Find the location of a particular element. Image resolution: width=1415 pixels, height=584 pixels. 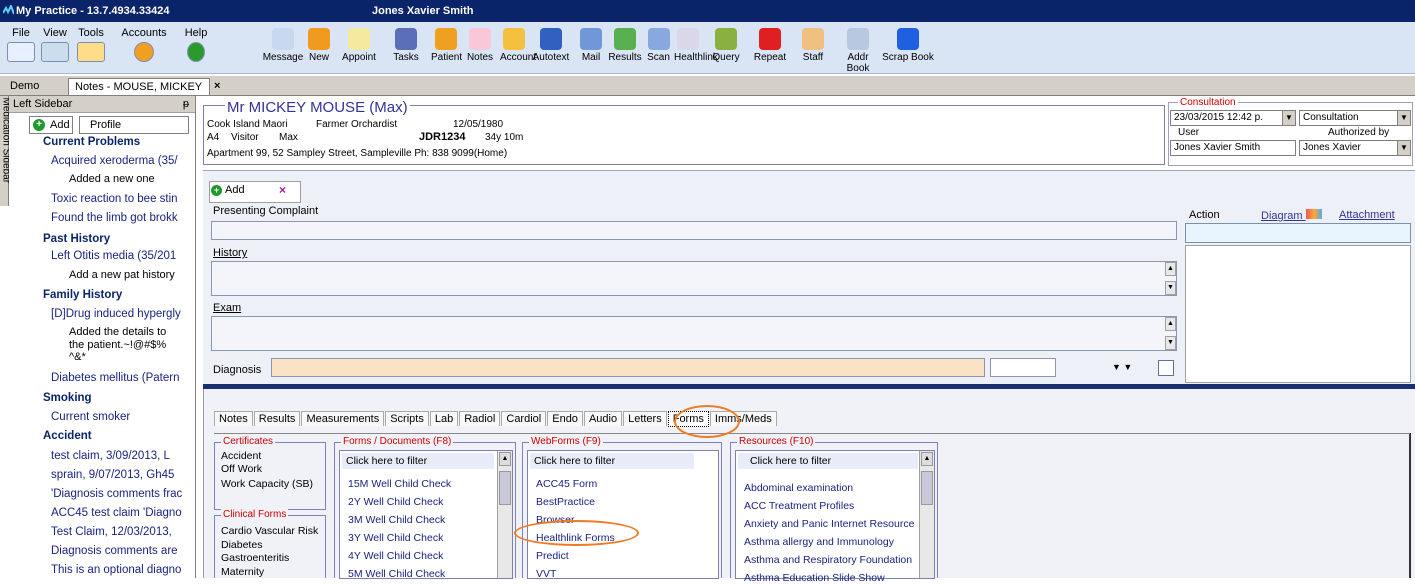

notes-tab-endo: Endo is located at coordinates (565, 418).